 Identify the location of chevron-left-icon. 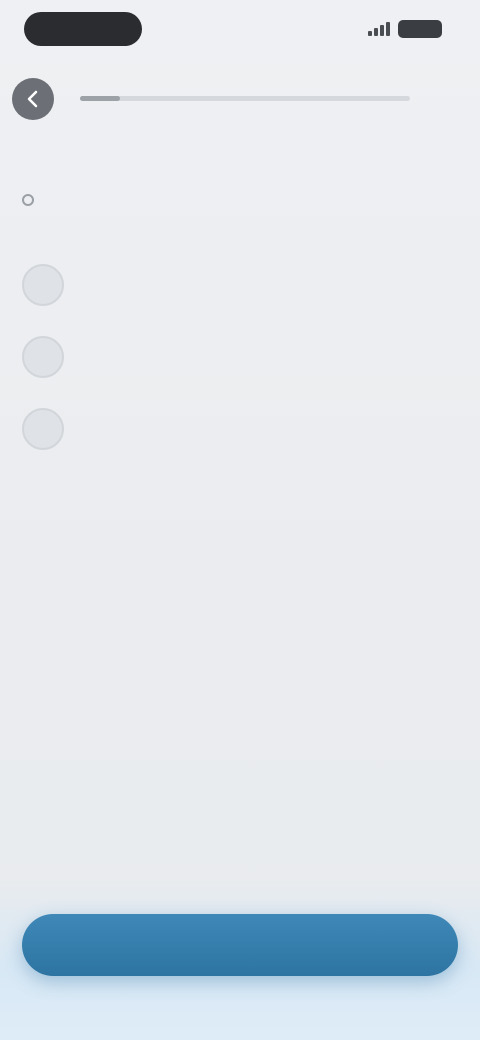
(32, 99).